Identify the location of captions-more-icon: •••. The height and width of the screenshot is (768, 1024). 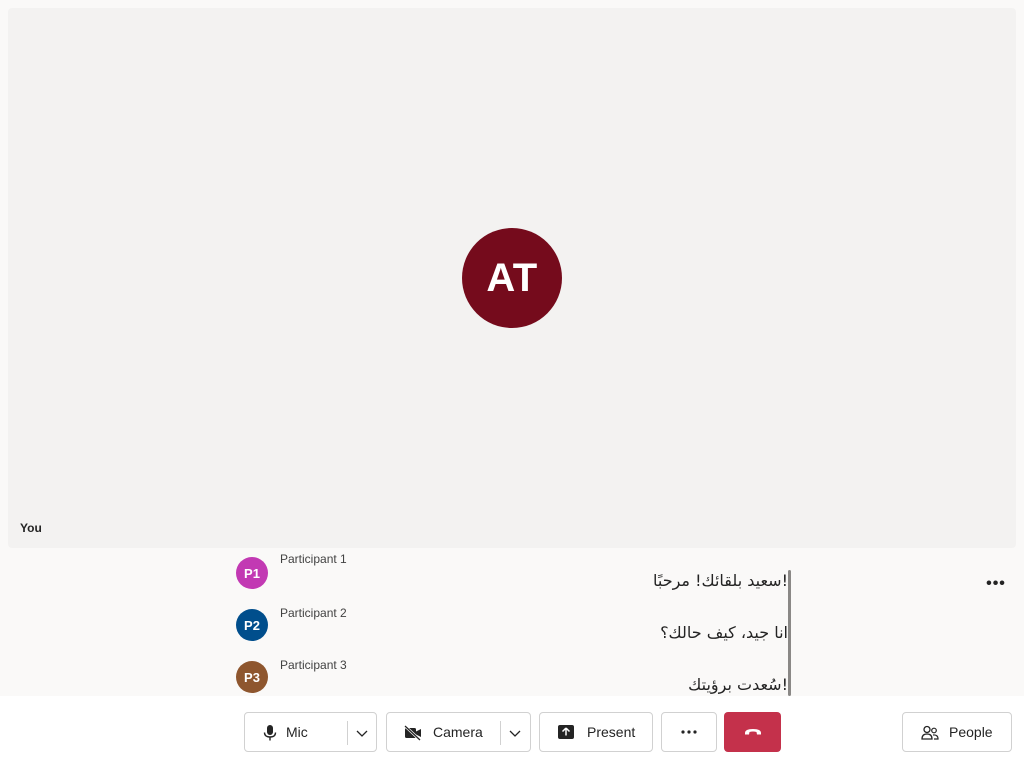
(996, 584).